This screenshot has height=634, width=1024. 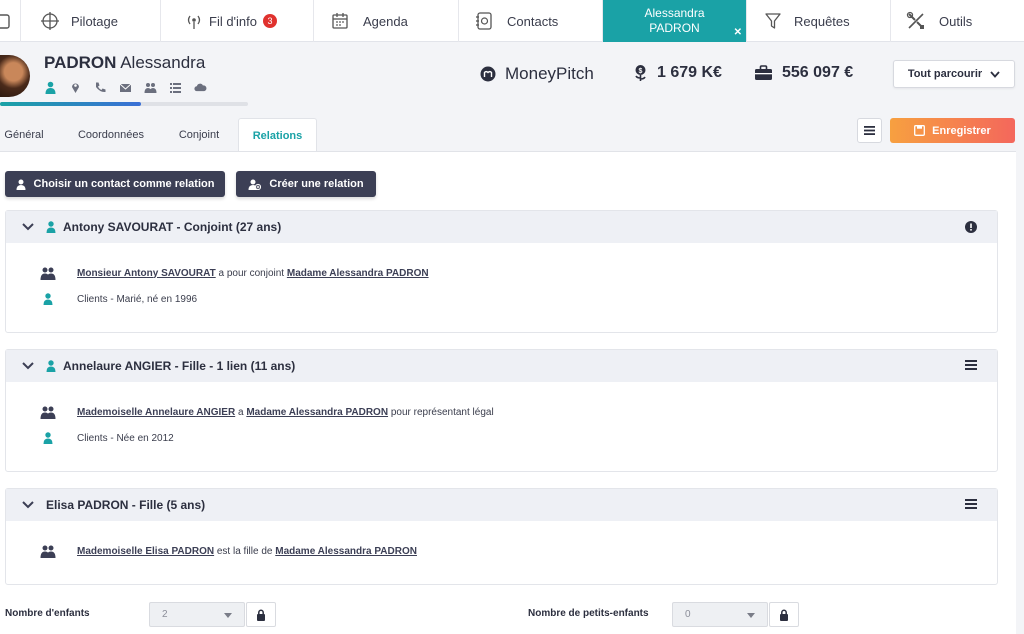 What do you see at coordinates (277, 135) in the screenshot?
I see `tab-relations: Relations` at bounding box center [277, 135].